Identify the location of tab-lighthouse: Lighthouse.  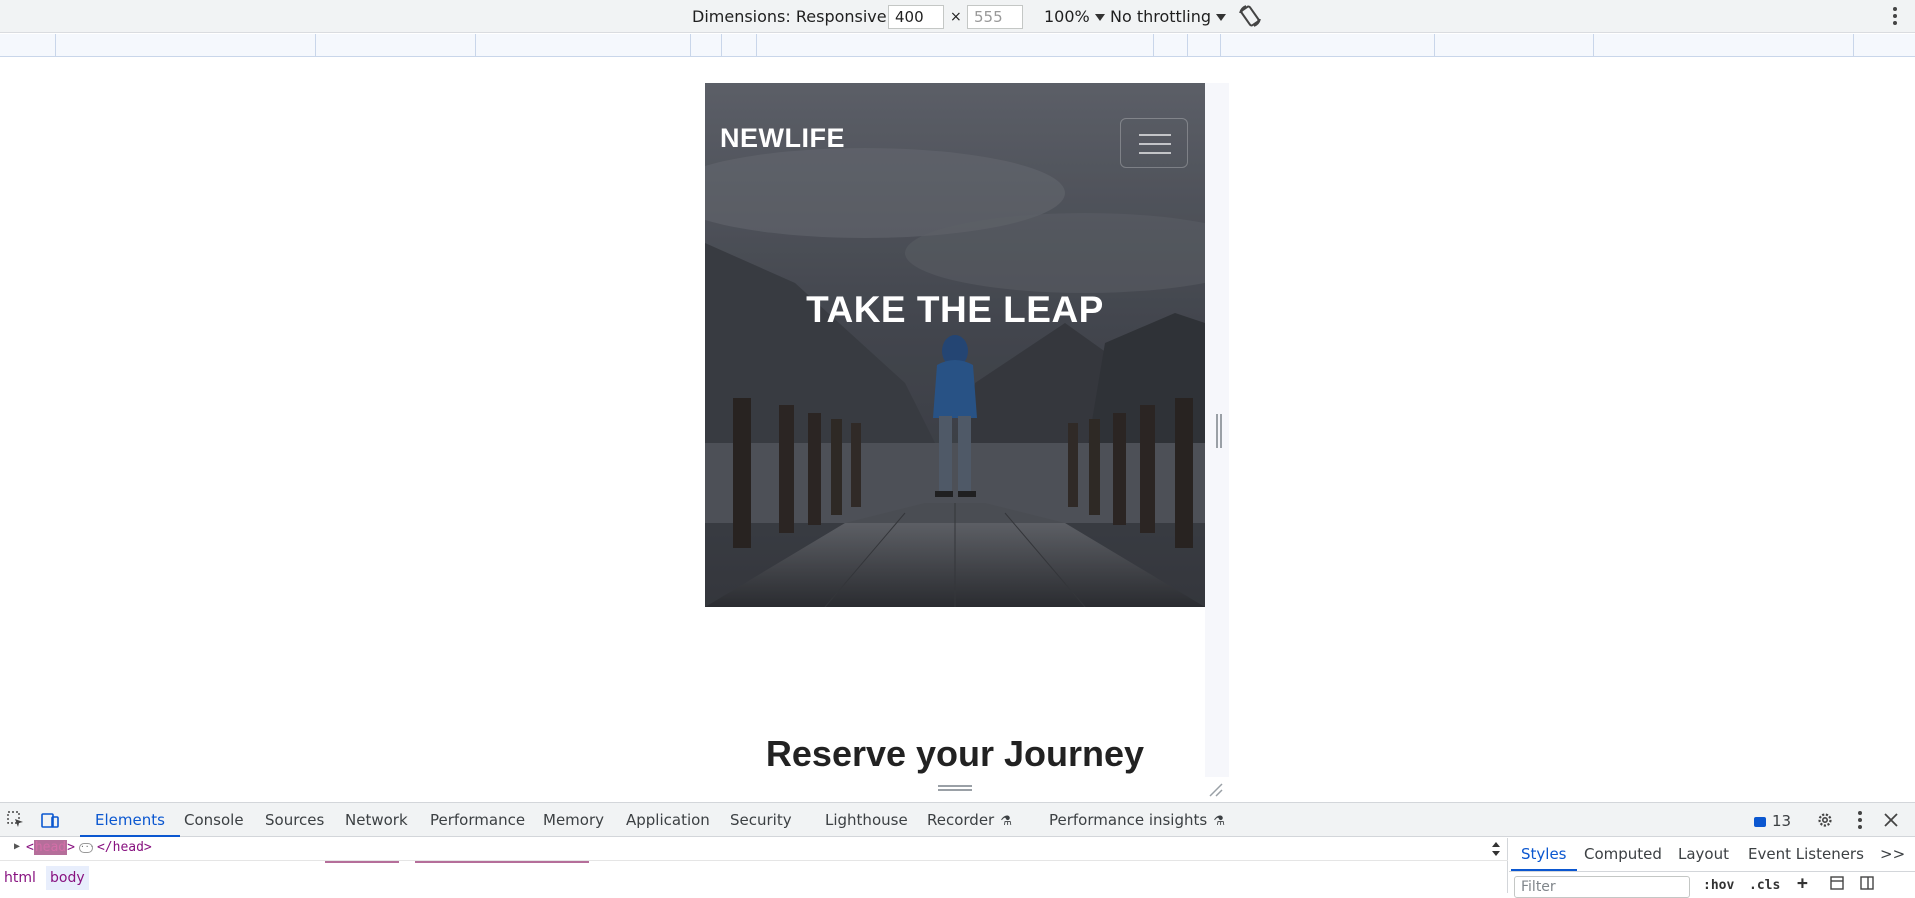
(866, 820).